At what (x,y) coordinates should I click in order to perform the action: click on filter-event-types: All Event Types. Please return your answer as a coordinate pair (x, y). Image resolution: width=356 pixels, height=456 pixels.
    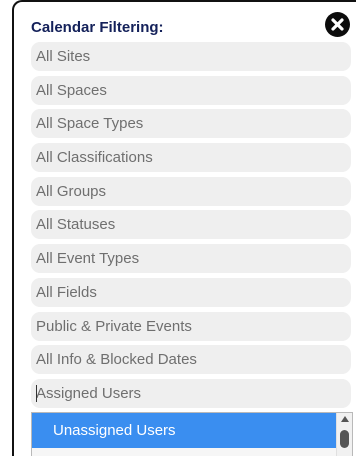
    Looking at the image, I should click on (191, 259).